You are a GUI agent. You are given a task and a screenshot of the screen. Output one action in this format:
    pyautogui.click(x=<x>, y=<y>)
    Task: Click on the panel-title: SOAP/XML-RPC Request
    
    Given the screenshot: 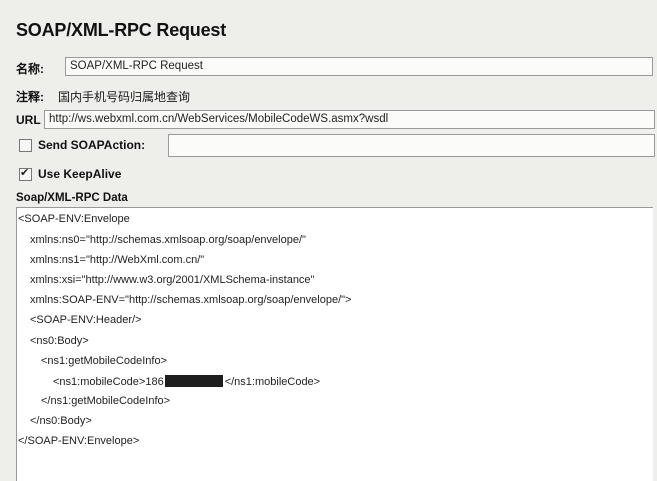 What is the action you would take?
    pyautogui.click(x=121, y=30)
    